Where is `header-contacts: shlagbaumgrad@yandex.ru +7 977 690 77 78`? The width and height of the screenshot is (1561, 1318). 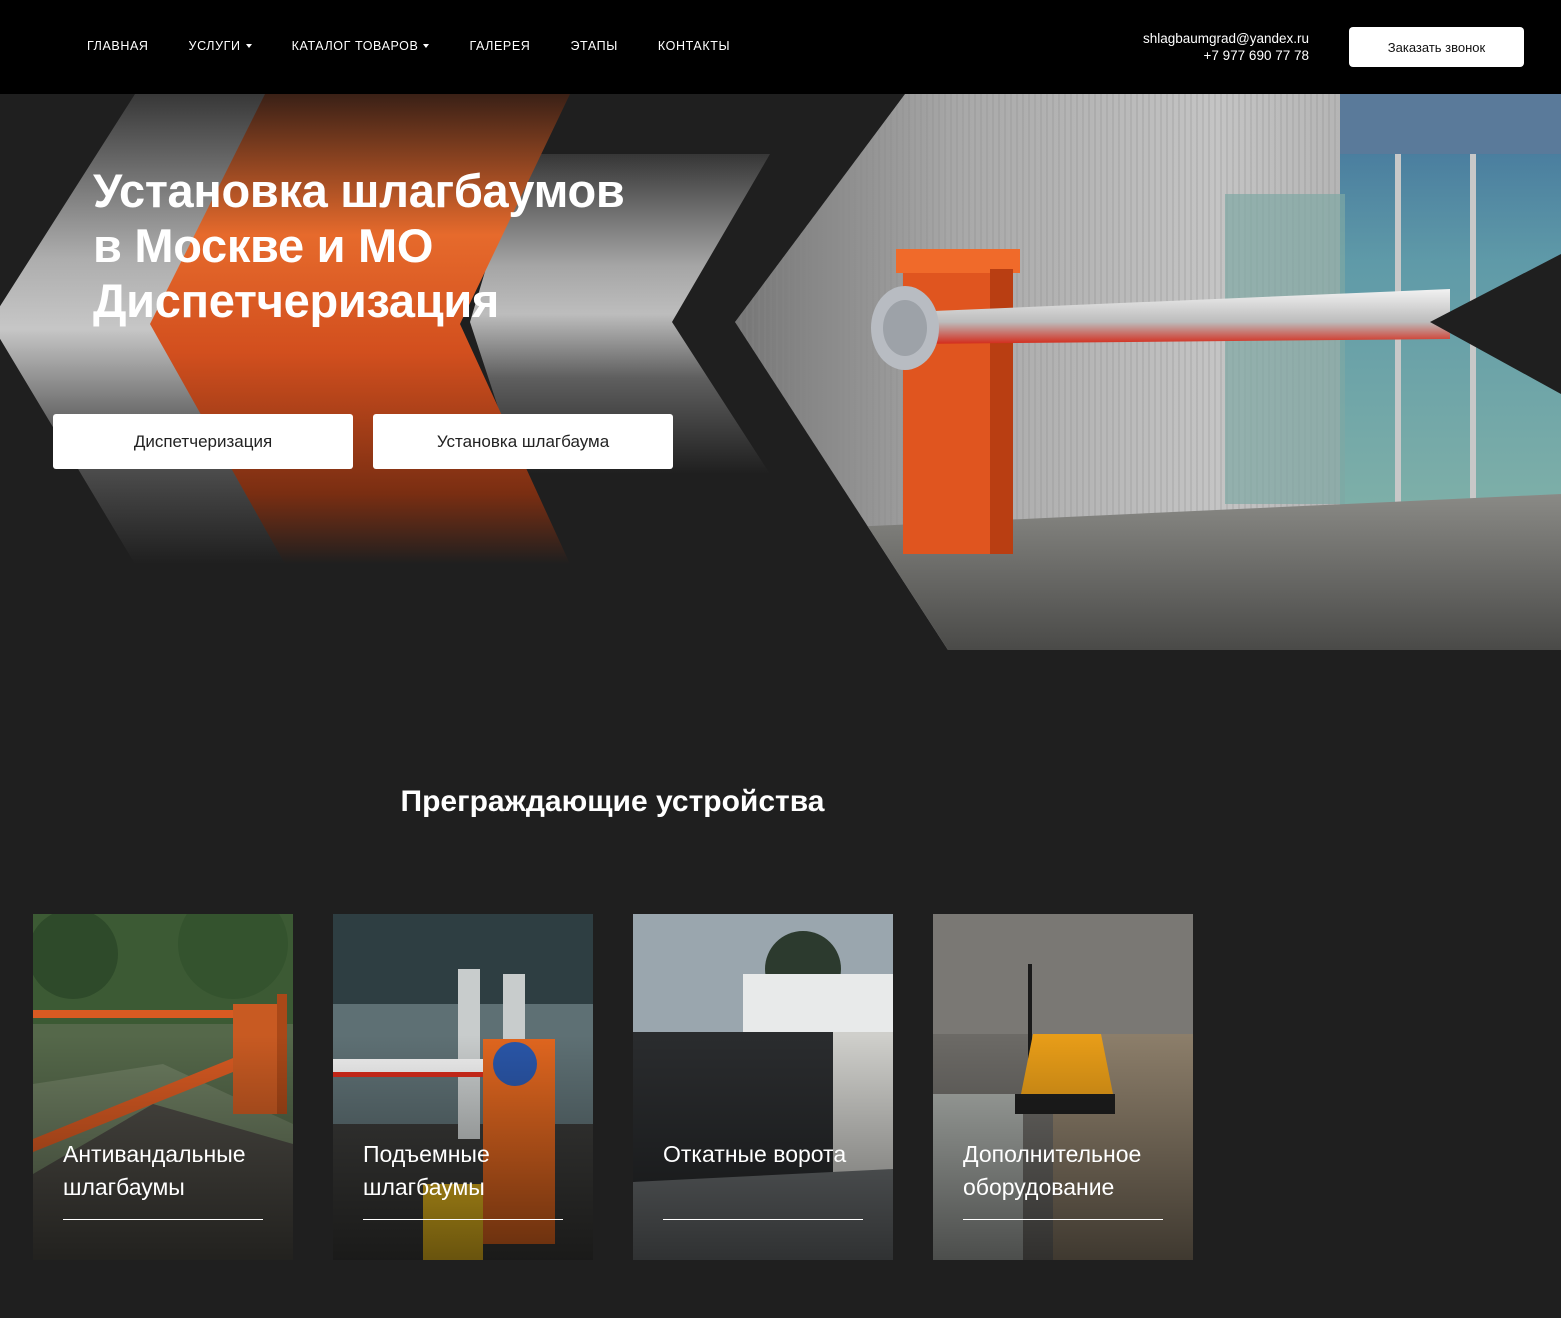
header-contacts: shlagbaumgrad@yandex.ru +7 977 690 77 78 is located at coordinates (1226, 47).